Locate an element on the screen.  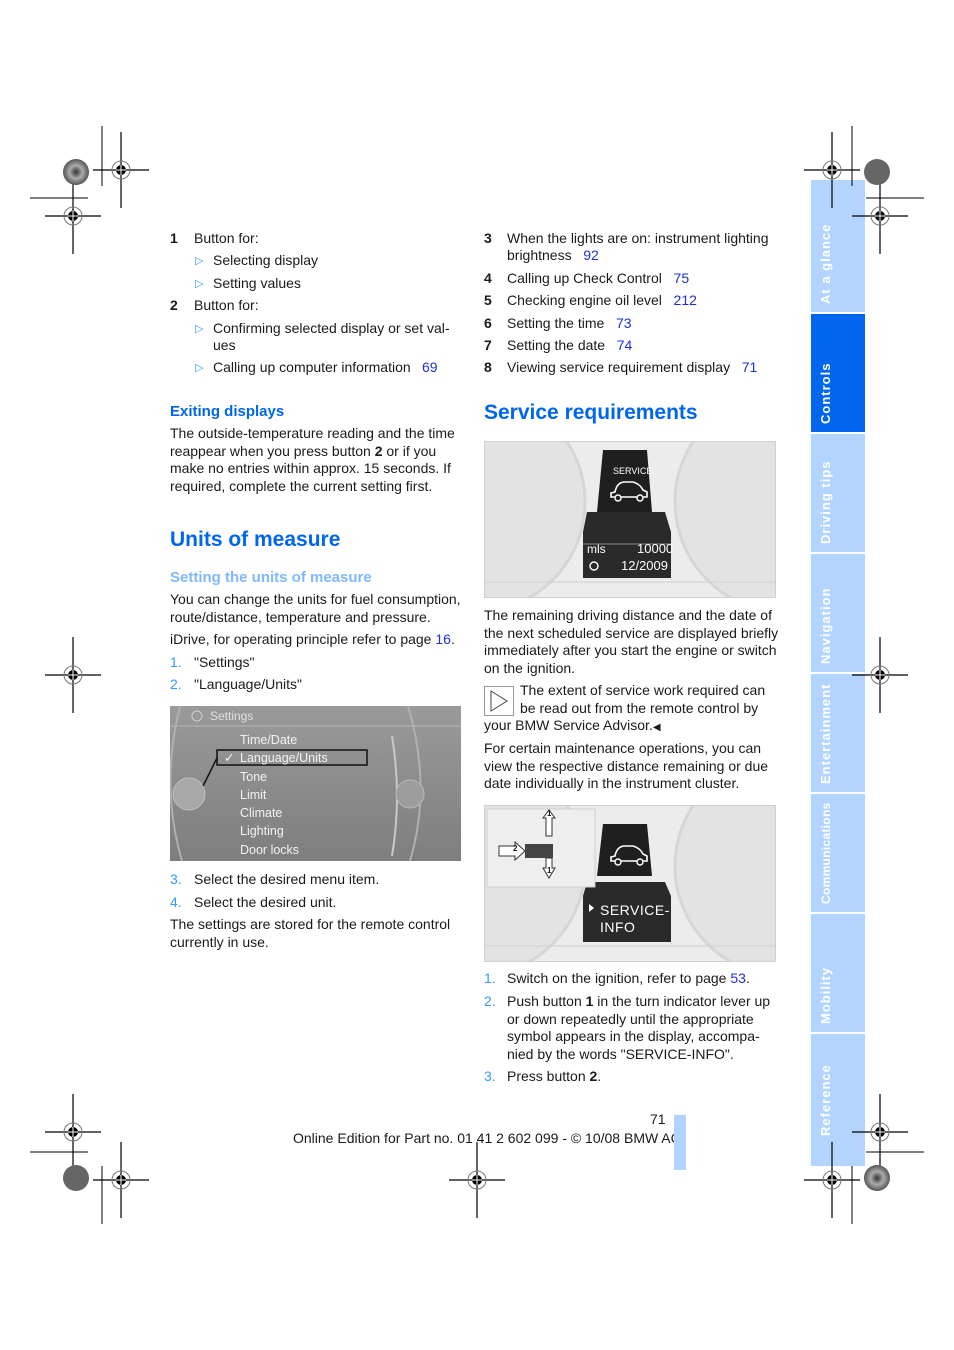
item-number: 7 is located at coordinates (488, 345).